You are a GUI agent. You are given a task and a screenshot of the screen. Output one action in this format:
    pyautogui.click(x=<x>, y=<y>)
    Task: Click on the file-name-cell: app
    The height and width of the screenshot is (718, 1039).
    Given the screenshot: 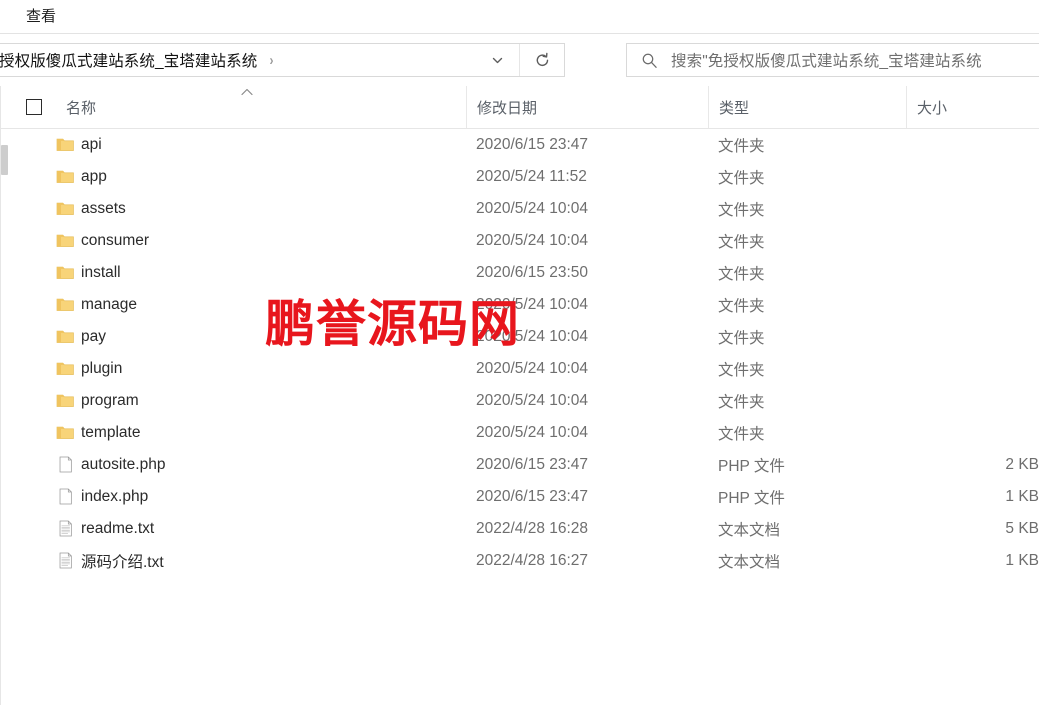 What is the action you would take?
    pyautogui.click(x=81, y=177)
    